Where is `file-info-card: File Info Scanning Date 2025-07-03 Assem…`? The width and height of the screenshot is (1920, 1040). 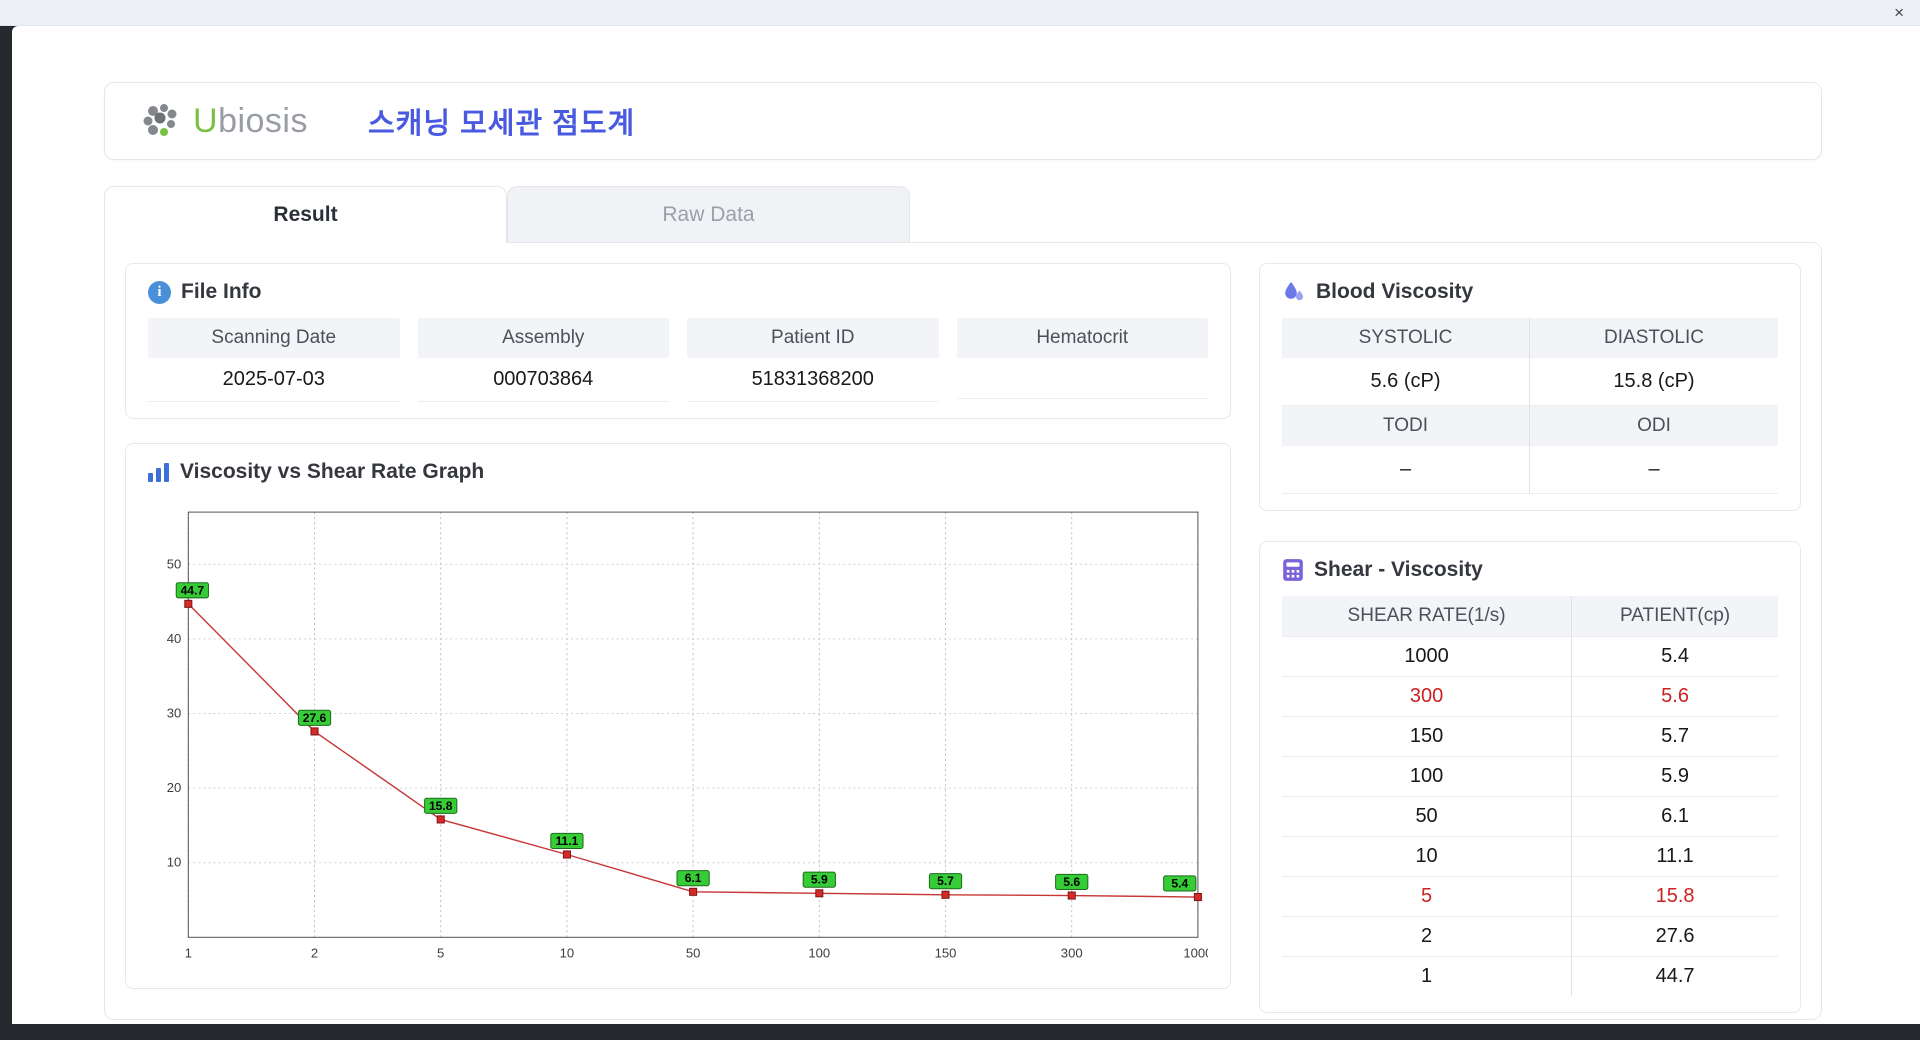 file-info-card: File Info Scanning Date 2025-07-03 Assem… is located at coordinates (678, 341).